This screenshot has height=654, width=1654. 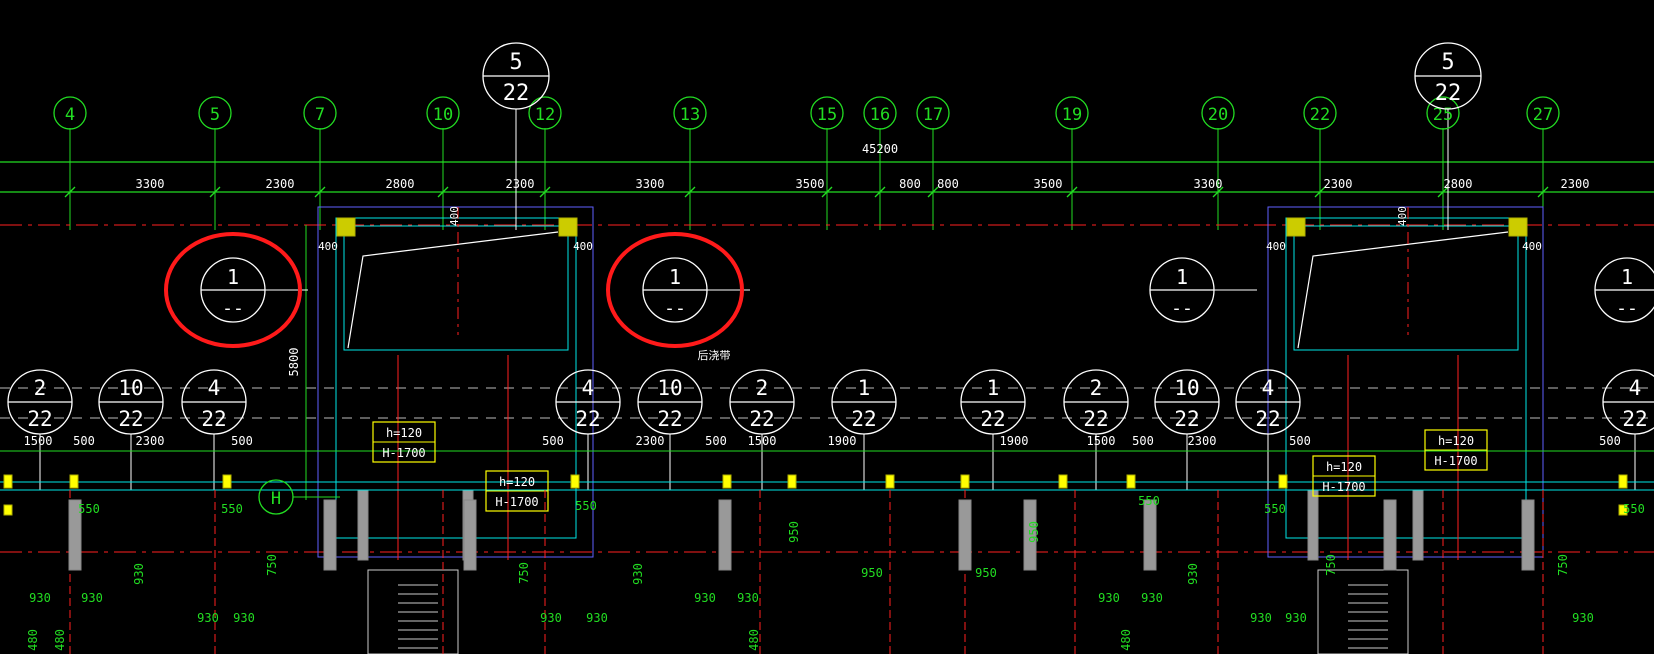 What do you see at coordinates (714, 355) in the screenshot?
I see `annotation-text: 后浇带` at bounding box center [714, 355].